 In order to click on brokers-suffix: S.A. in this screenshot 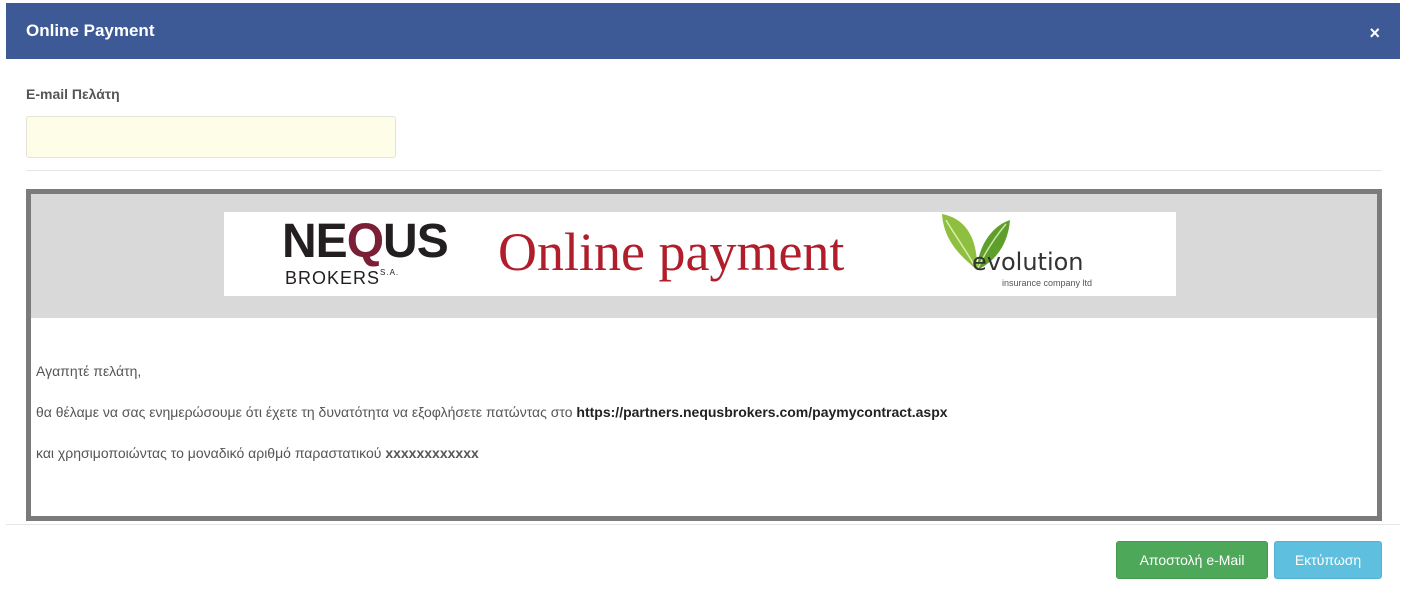, I will do `click(390, 272)`.